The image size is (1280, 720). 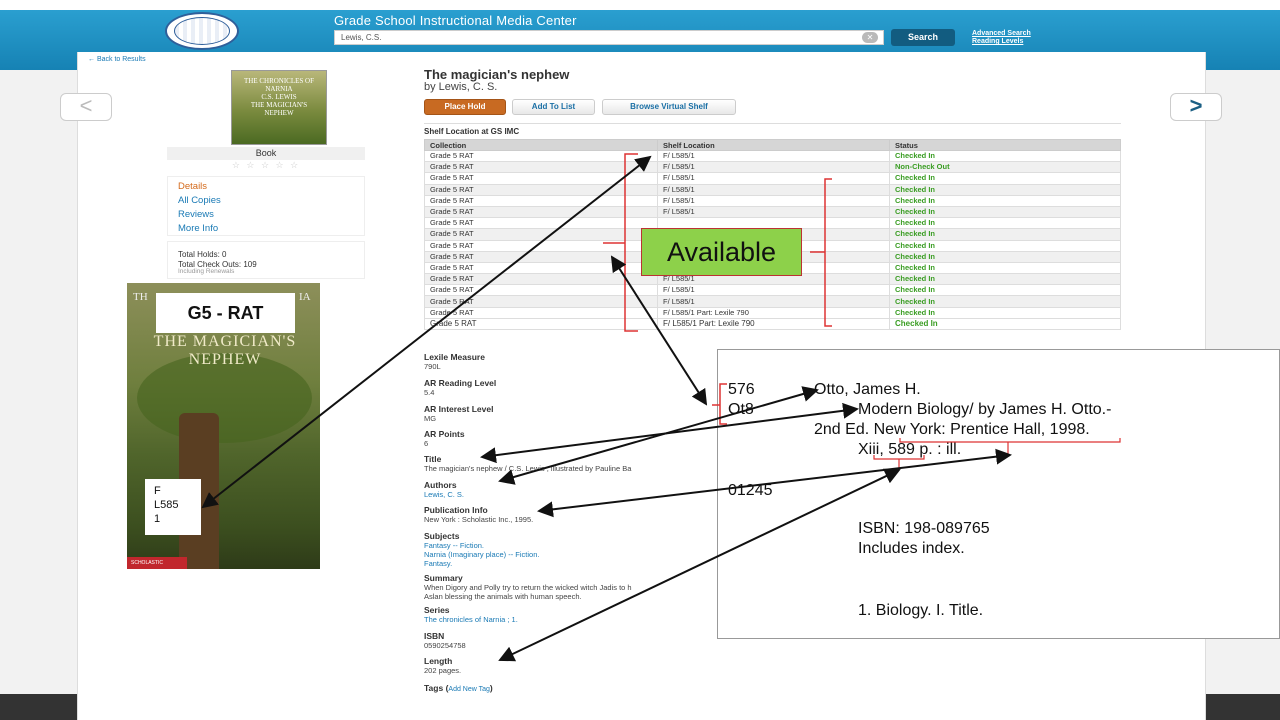 What do you see at coordinates (430, 418) in the screenshot?
I see `field-value: MG` at bounding box center [430, 418].